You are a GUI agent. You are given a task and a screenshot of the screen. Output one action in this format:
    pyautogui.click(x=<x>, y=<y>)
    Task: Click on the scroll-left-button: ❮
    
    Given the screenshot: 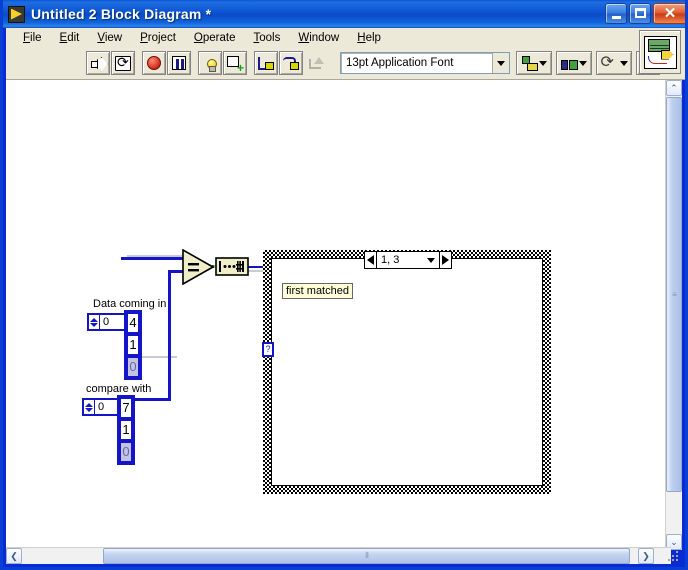 What is the action you would take?
    pyautogui.click(x=14, y=556)
    